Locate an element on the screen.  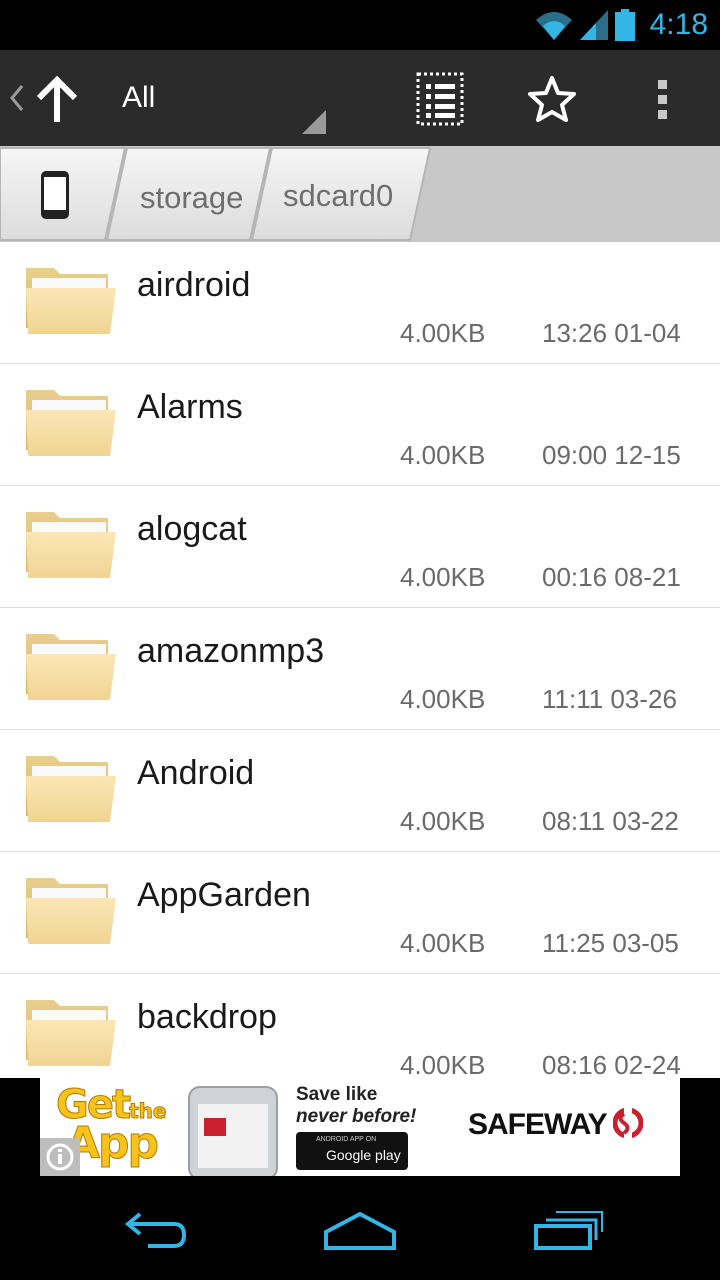
file-date: 13:26 01-04 is located at coordinates (611, 333).